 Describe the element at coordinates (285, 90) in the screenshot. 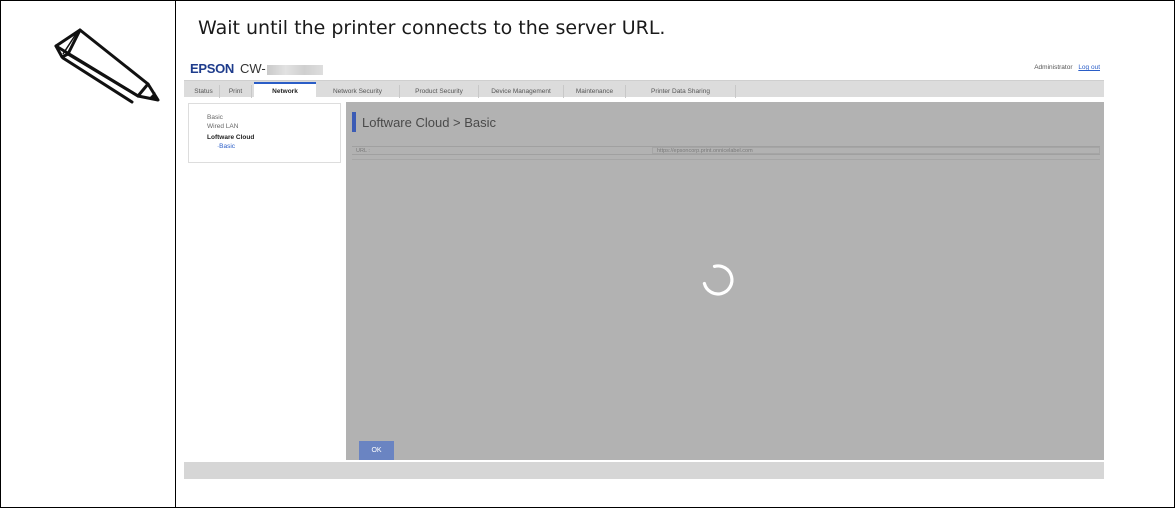

I see `tab-network: Network` at that location.